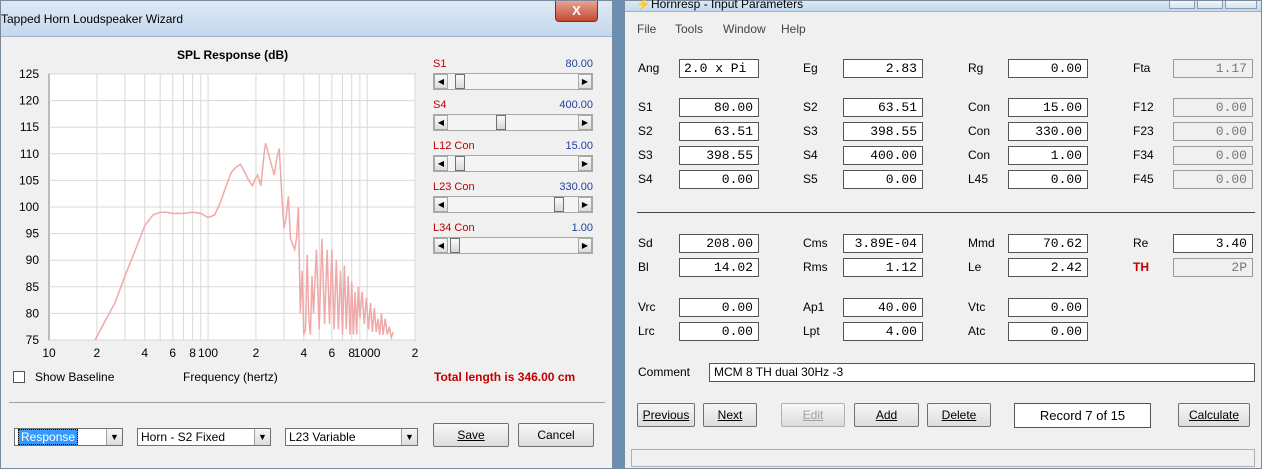 This screenshot has height=469, width=1262. I want to click on param-input-s4: 400.00, so click(883, 155).